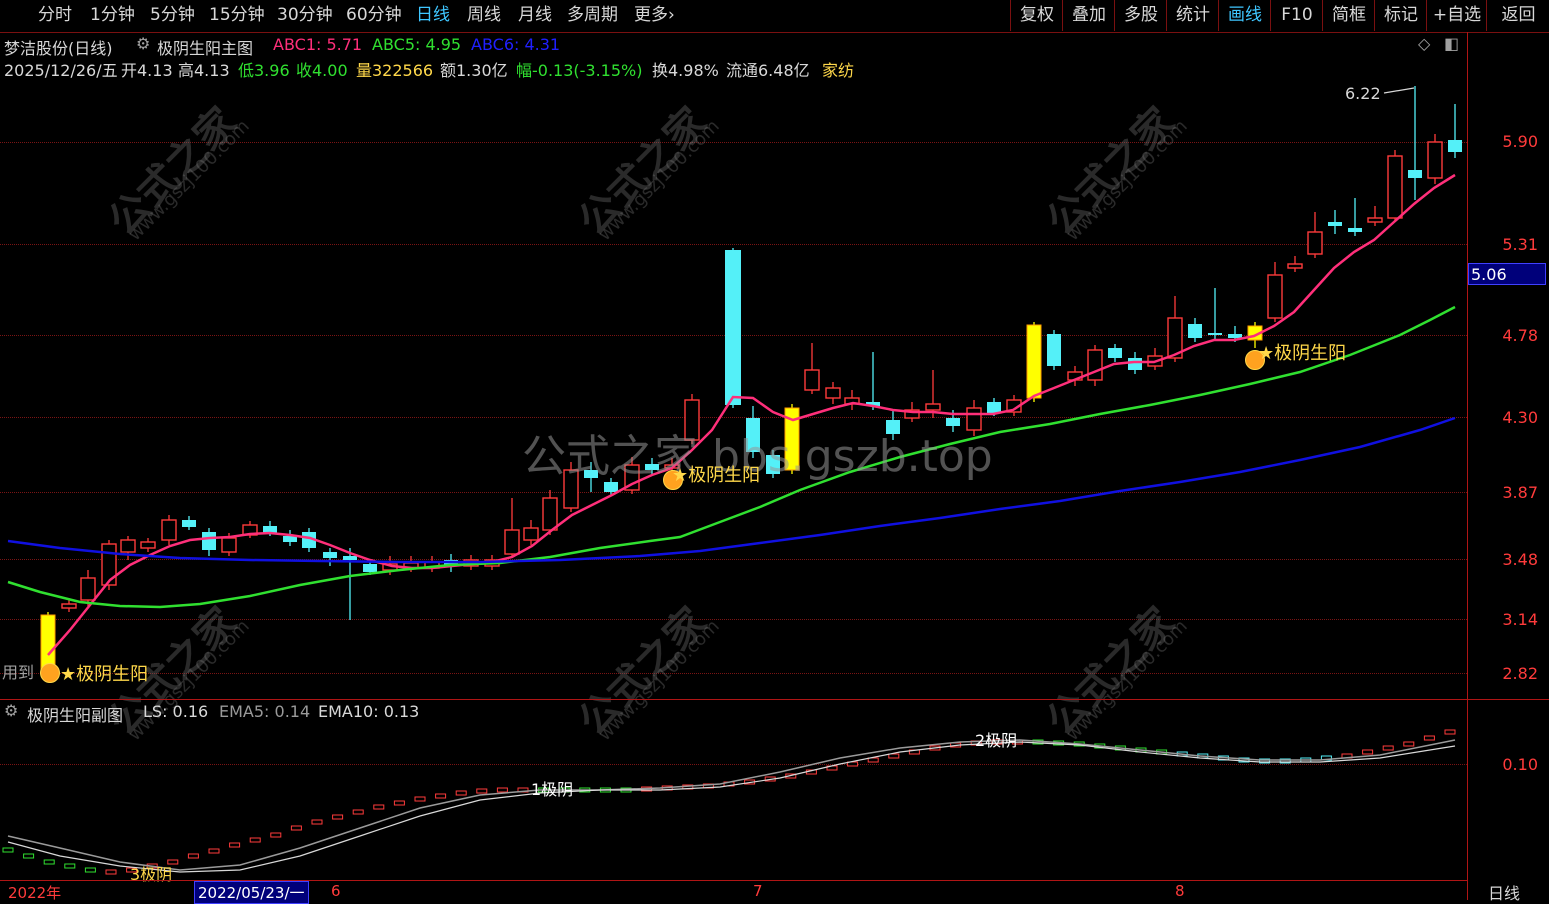 This screenshot has height=904, width=1549. Describe the element at coordinates (50, 673) in the screenshot. I see `signal-up-icon` at that location.